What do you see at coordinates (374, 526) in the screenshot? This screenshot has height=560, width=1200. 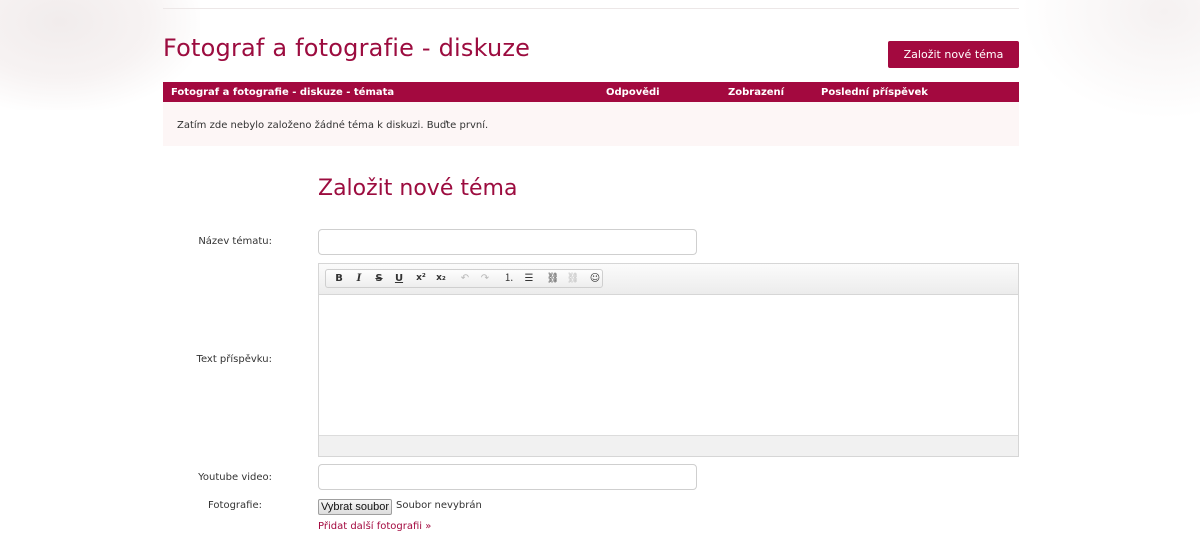 I see `add-photo-link: Přidat další fotografii »` at bounding box center [374, 526].